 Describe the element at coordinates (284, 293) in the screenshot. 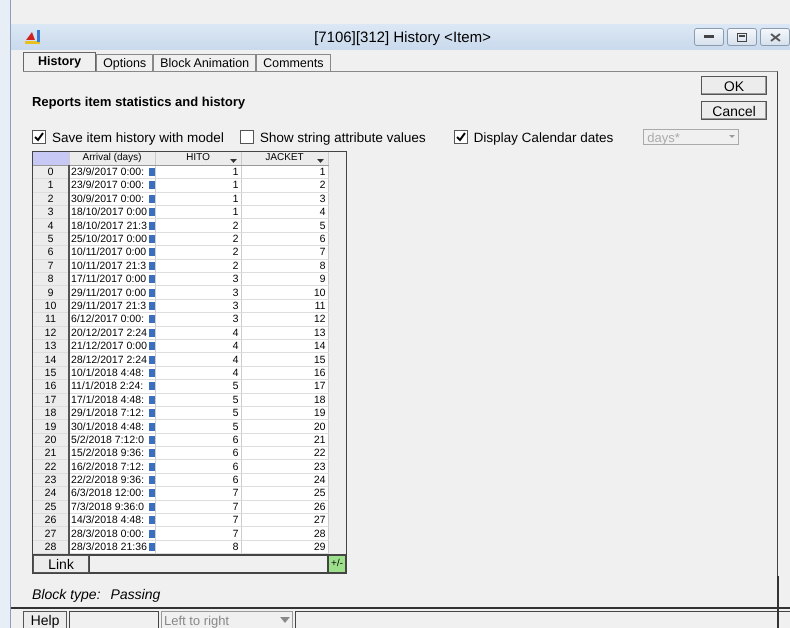

I see `table-cell: 10` at that location.